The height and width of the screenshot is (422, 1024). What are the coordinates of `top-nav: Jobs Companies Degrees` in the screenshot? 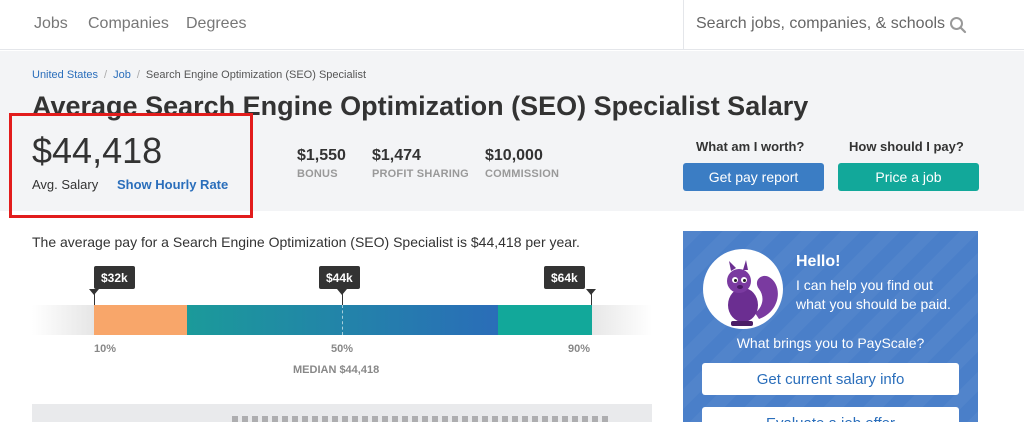 It's located at (512, 25).